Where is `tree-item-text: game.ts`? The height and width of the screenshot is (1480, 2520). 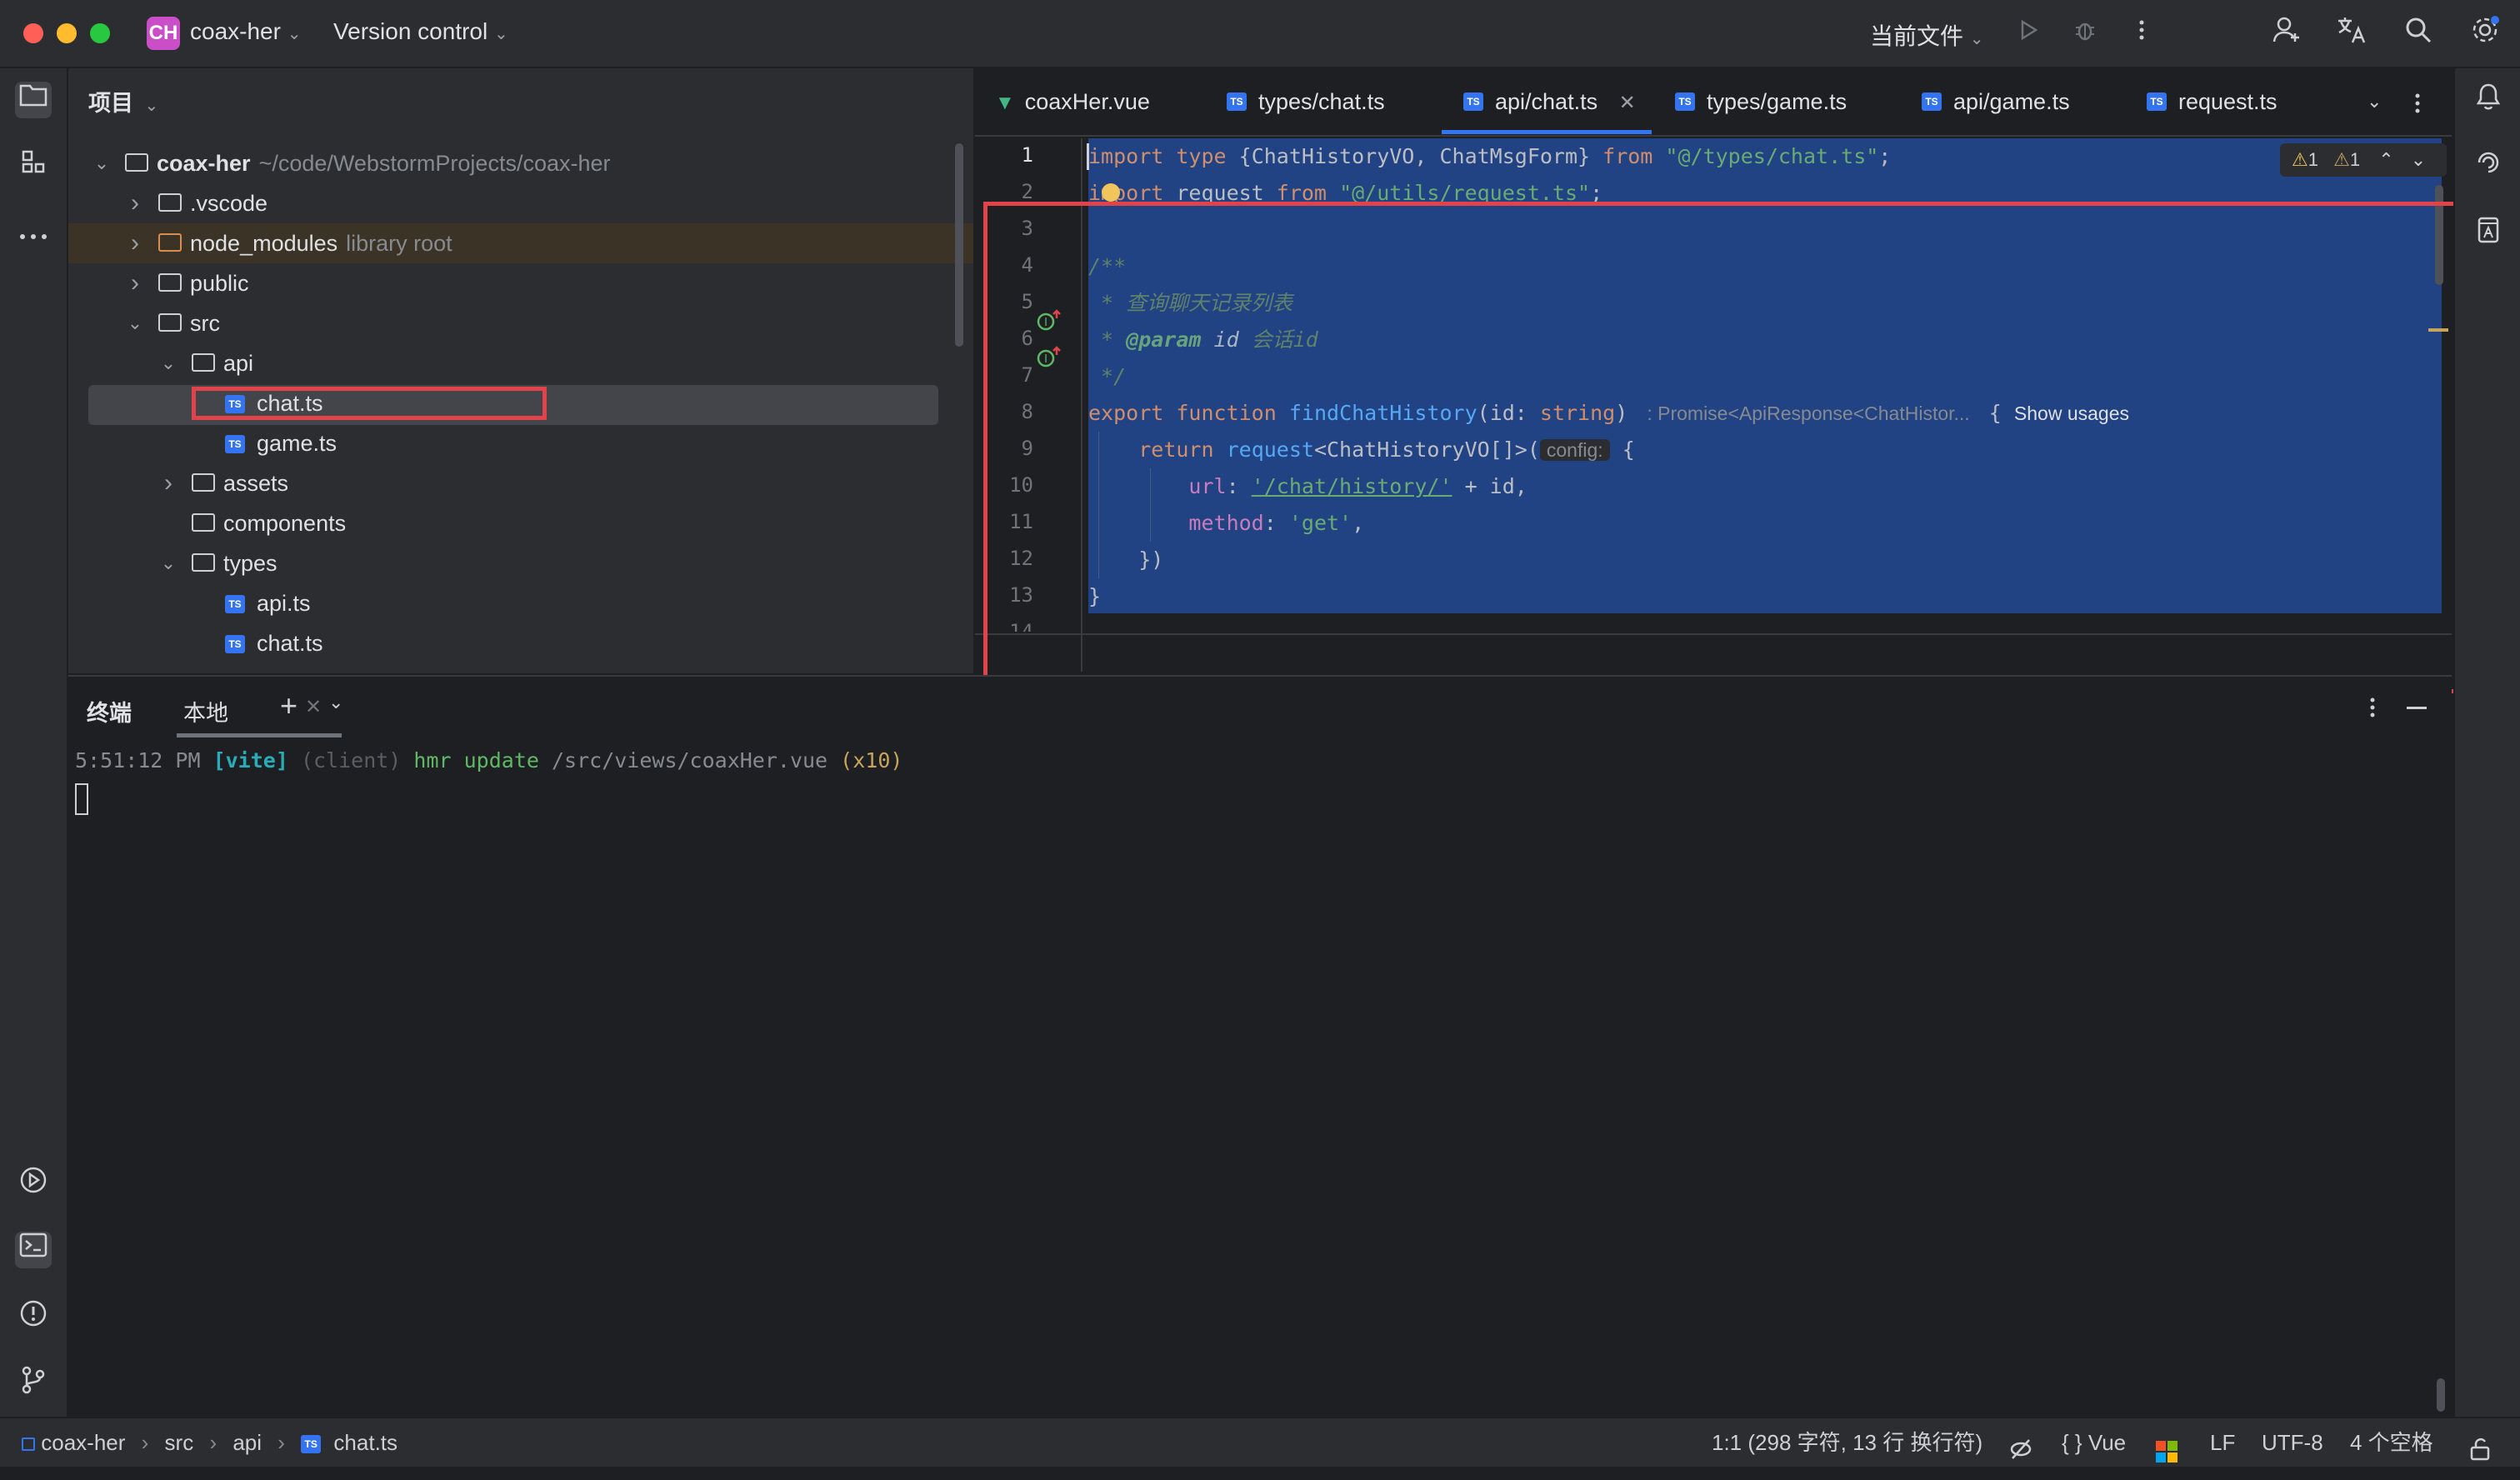 tree-item-text: game.ts is located at coordinates (301, 443).